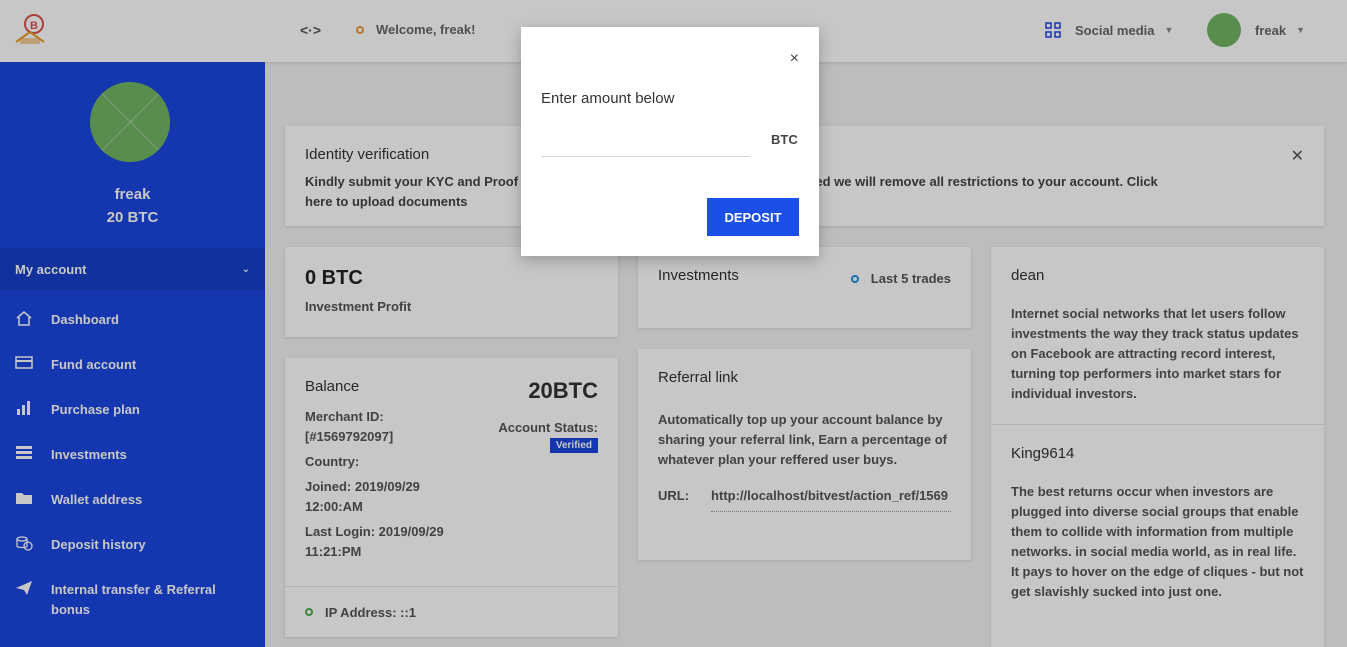 The width and height of the screenshot is (1347, 647). What do you see at coordinates (784, 139) in the screenshot?
I see `currency-unit: BTC` at bounding box center [784, 139].